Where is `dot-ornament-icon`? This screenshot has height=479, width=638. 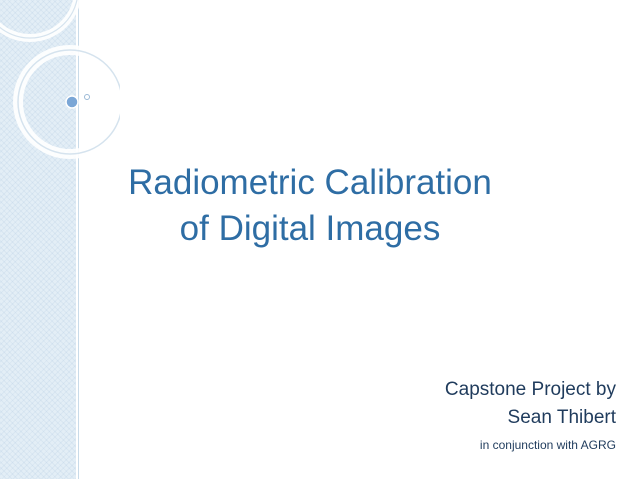
dot-ornament-icon is located at coordinates (72, 102).